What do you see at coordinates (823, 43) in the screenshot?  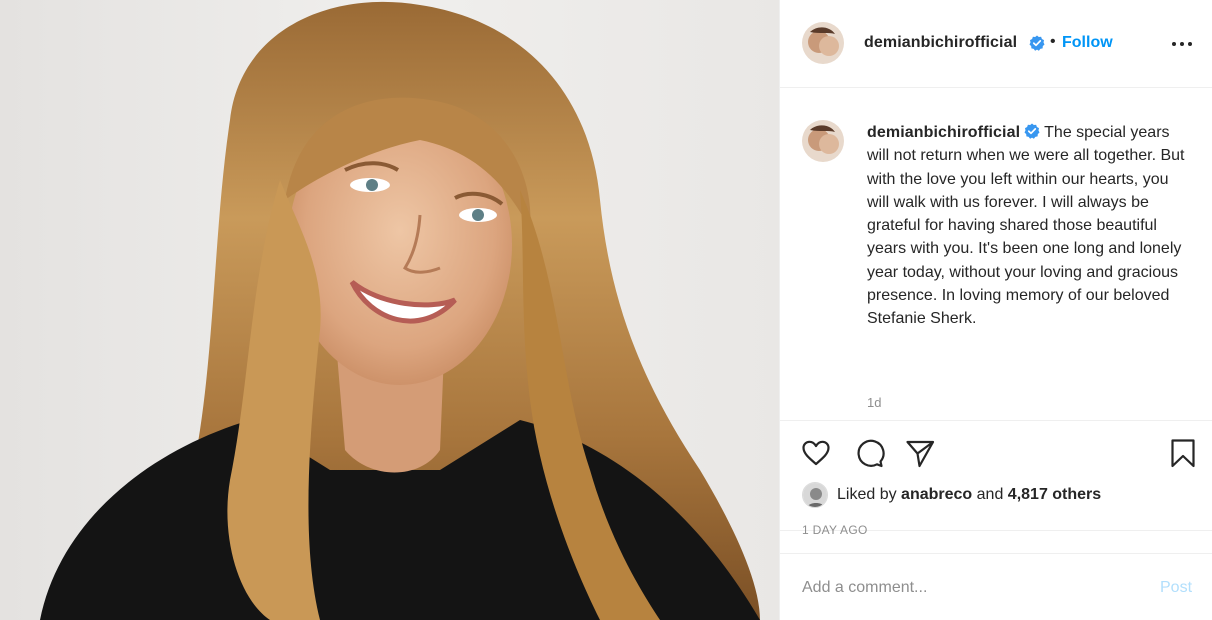 I see `author-avatar` at bounding box center [823, 43].